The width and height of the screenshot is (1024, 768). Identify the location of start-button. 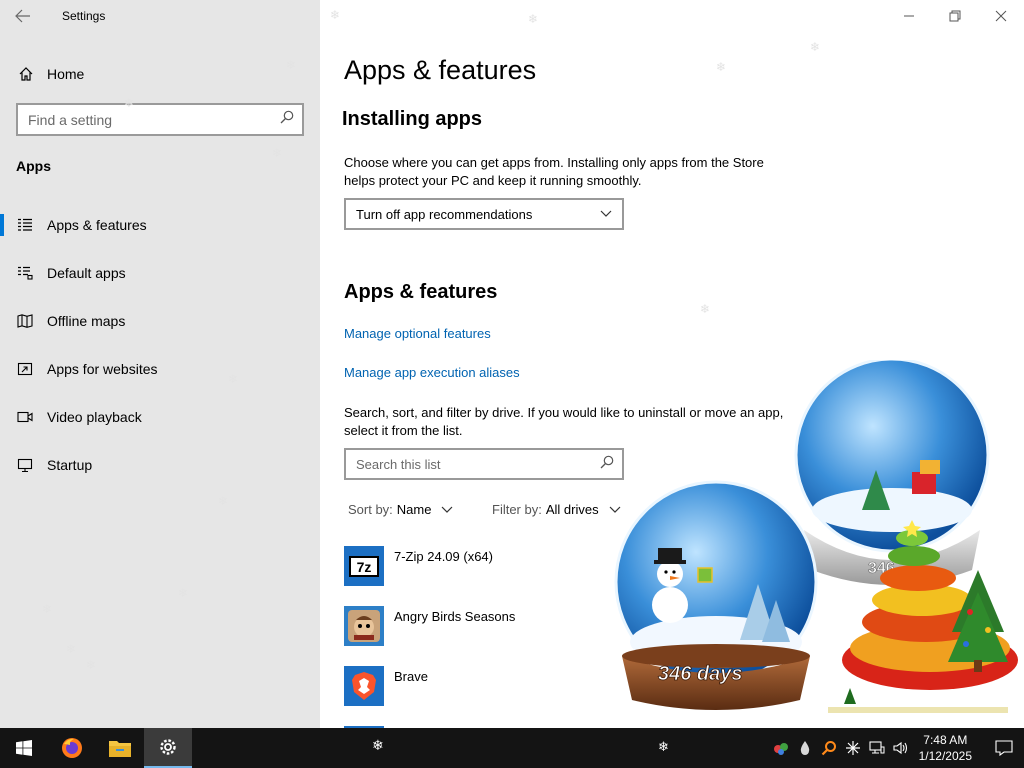
(24, 748).